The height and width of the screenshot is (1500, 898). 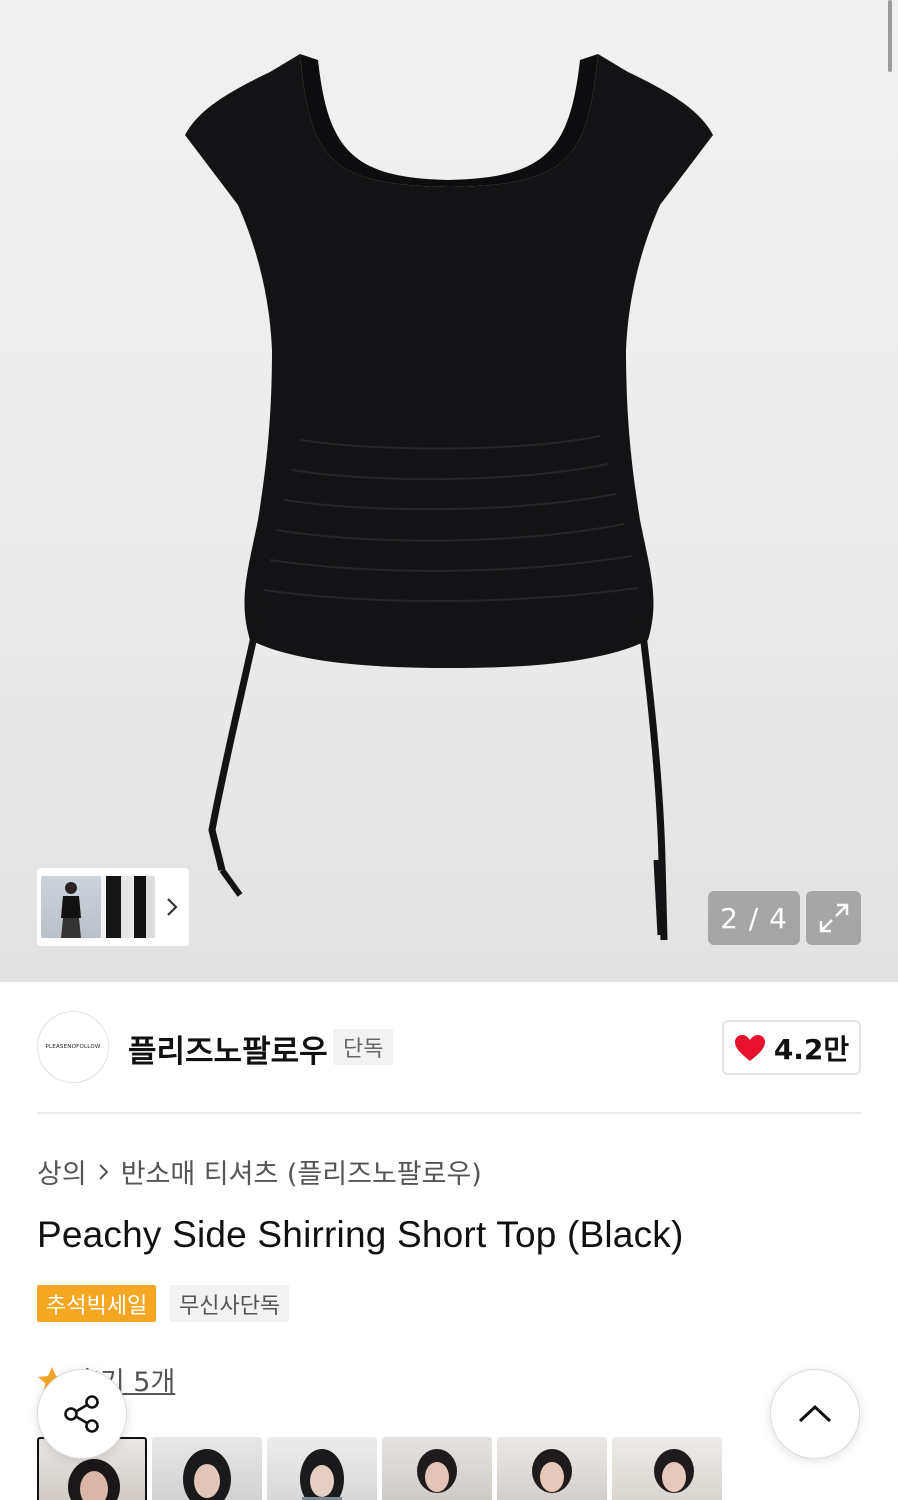 I want to click on thumbnail-stack, so click(x=100, y=907).